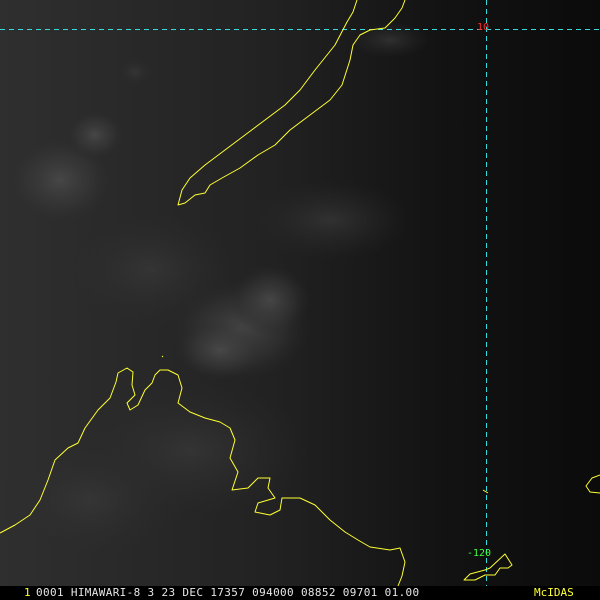  What do you see at coordinates (479, 553) in the screenshot?
I see `longitude-label: -120` at bounding box center [479, 553].